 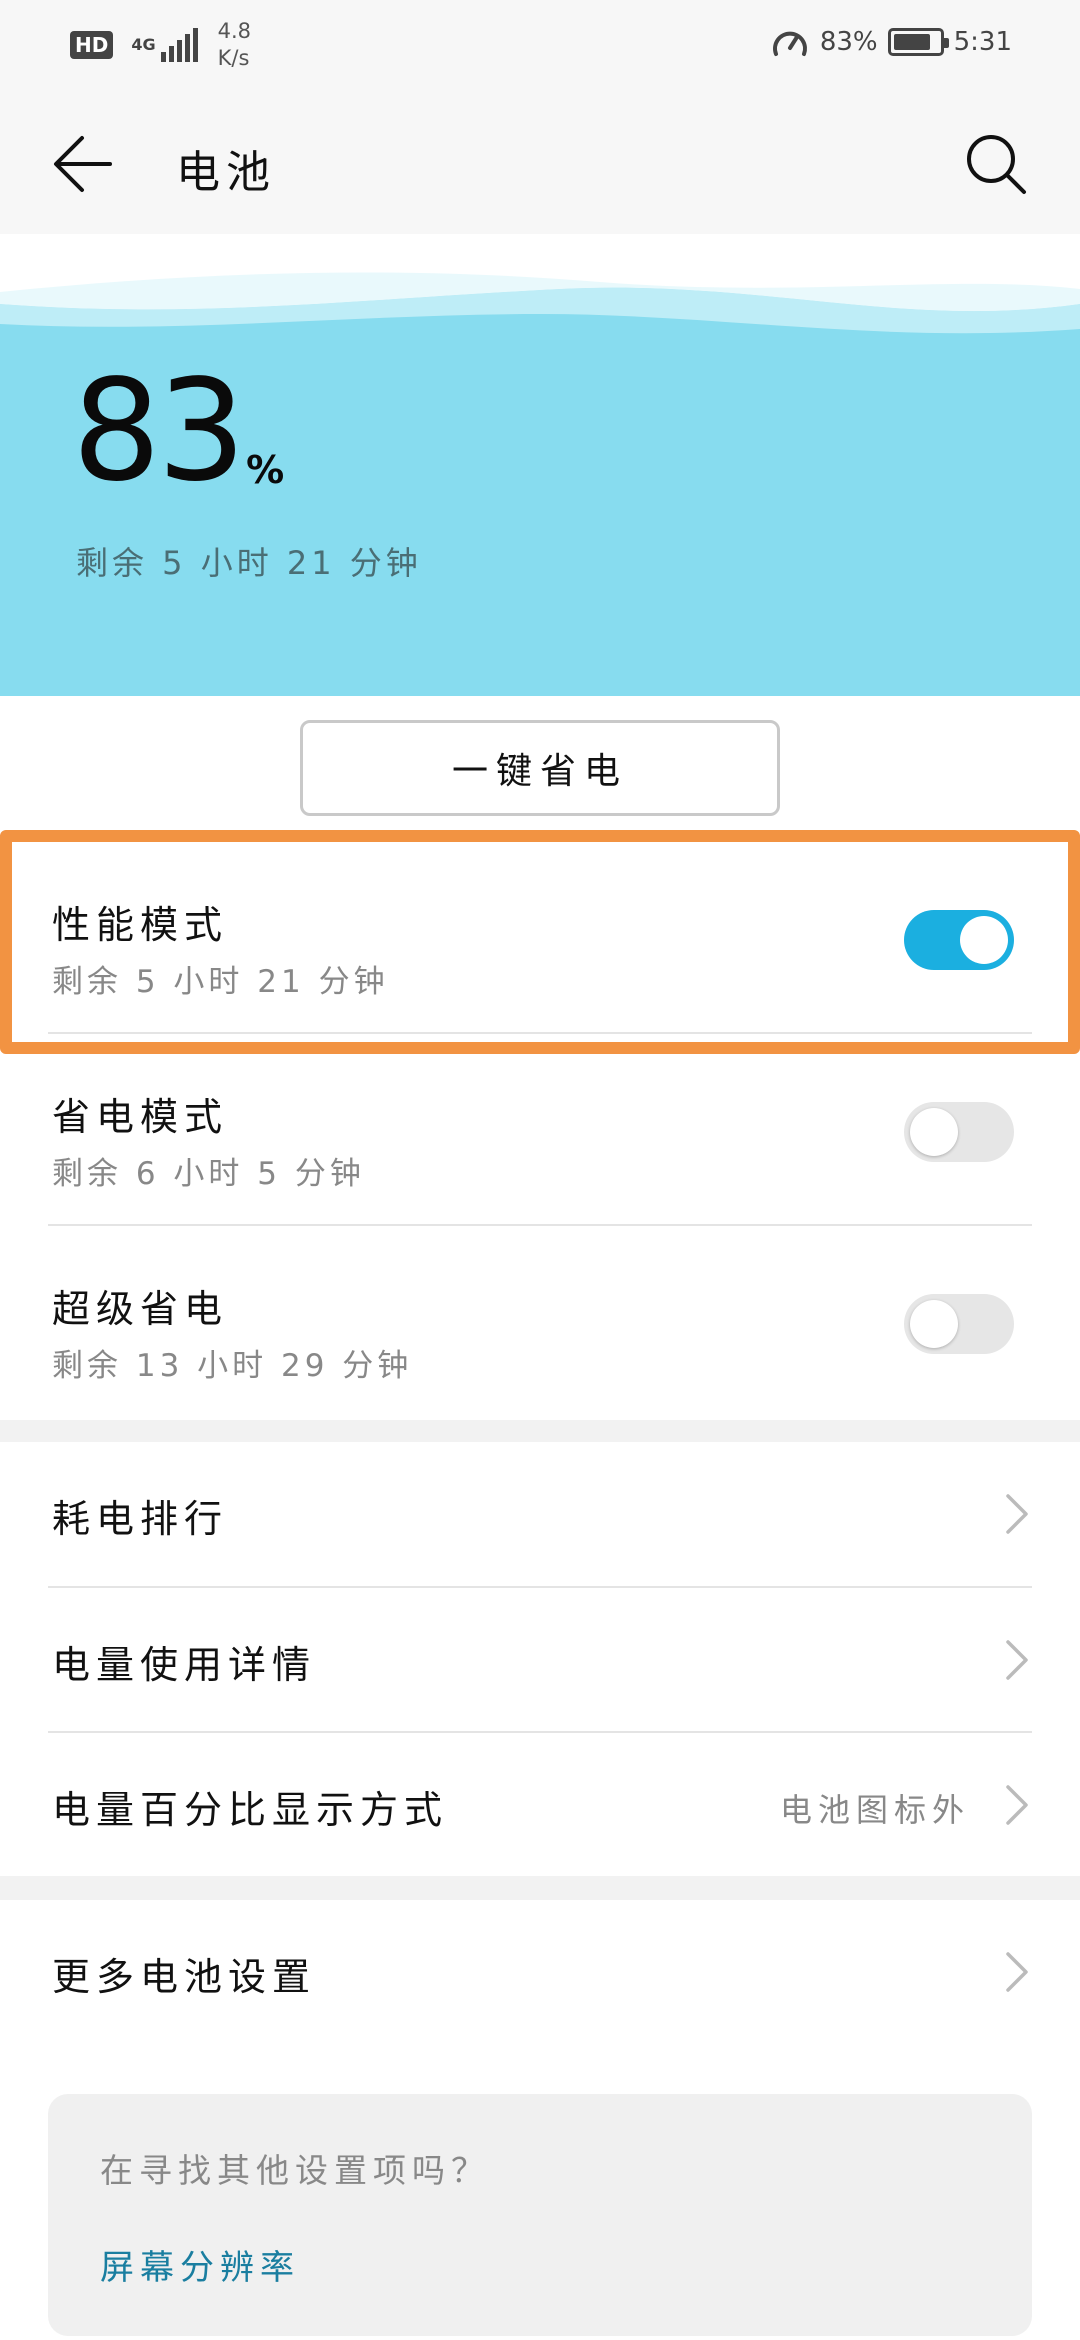 What do you see at coordinates (234, 31) in the screenshot?
I see `speed-value: 4.8` at bounding box center [234, 31].